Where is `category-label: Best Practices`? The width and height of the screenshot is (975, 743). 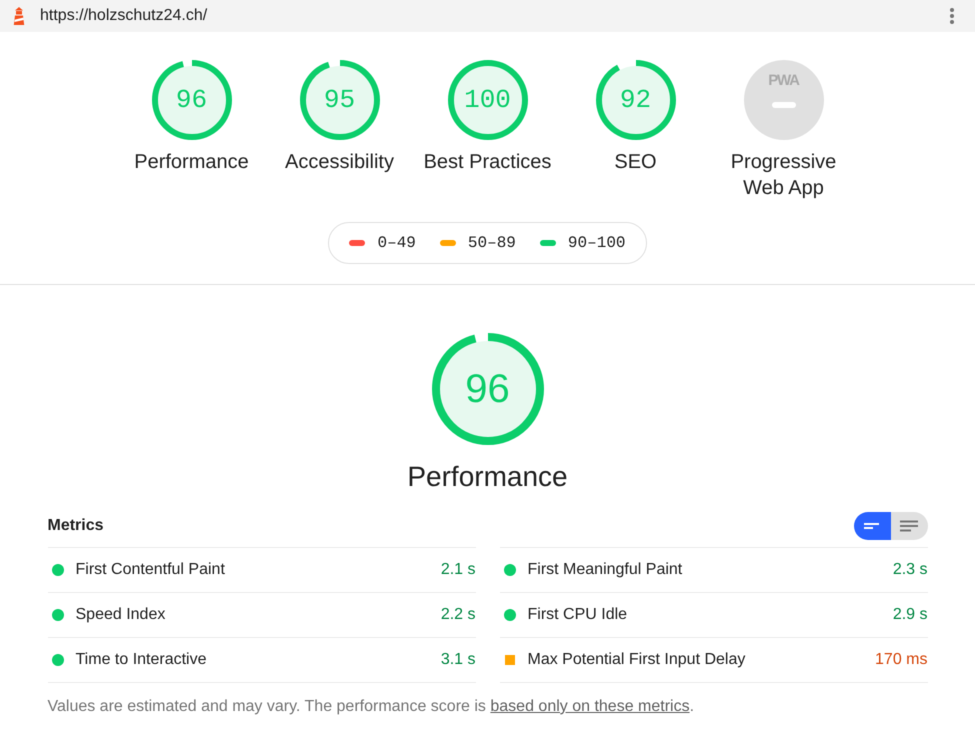 category-label: Best Practices is located at coordinates (488, 162).